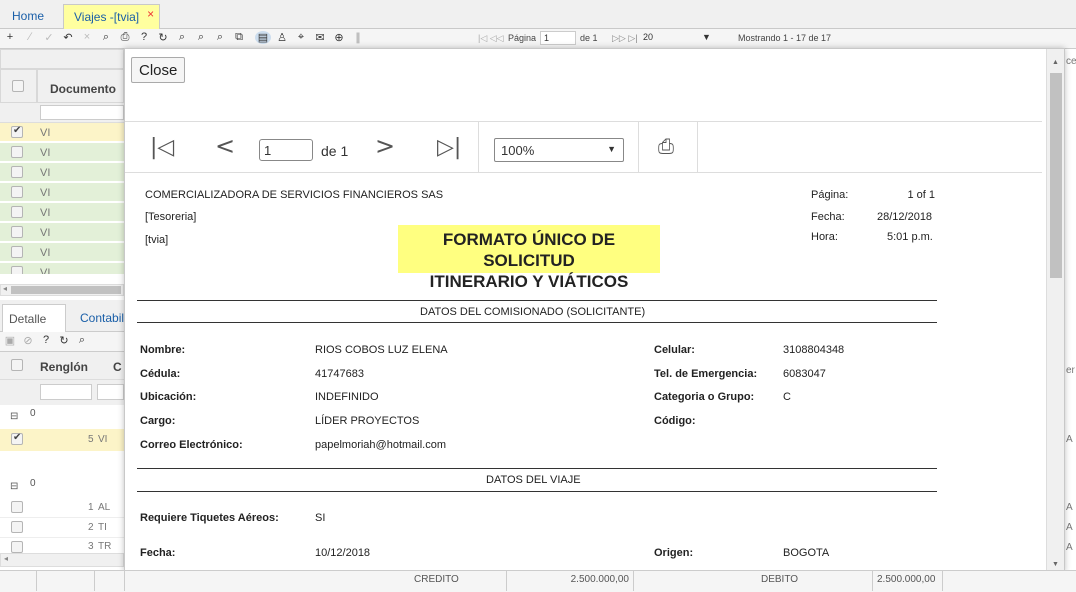 The width and height of the screenshot is (1076, 592). Describe the element at coordinates (34, 318) in the screenshot. I see `tab-detalle: Detalle` at that location.